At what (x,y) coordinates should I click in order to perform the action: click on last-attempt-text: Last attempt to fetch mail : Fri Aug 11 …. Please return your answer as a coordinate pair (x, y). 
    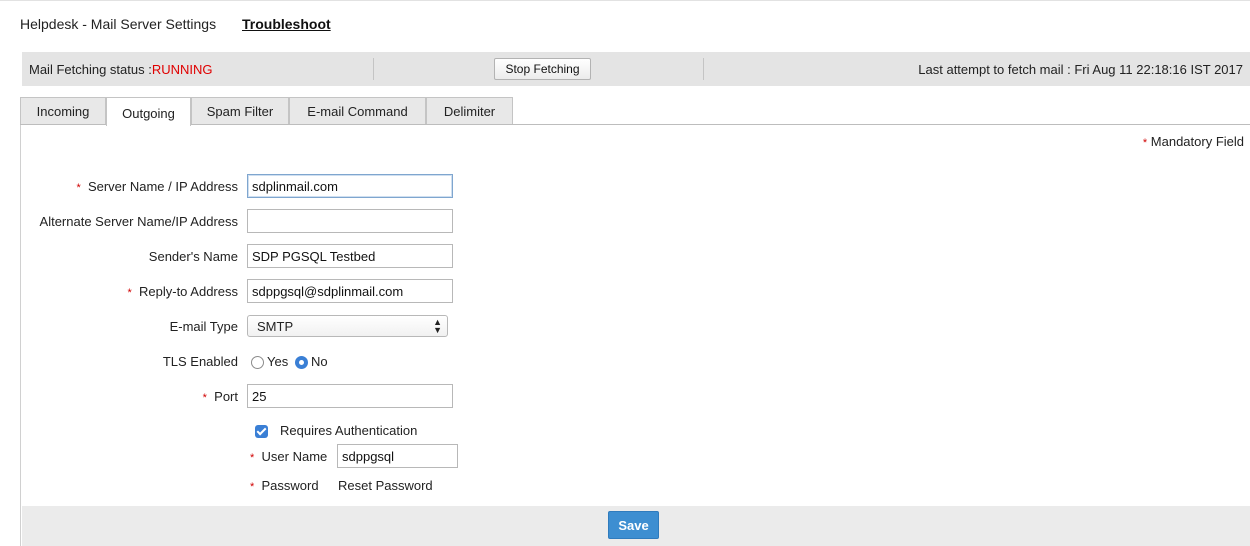
    Looking at the image, I should click on (1080, 69).